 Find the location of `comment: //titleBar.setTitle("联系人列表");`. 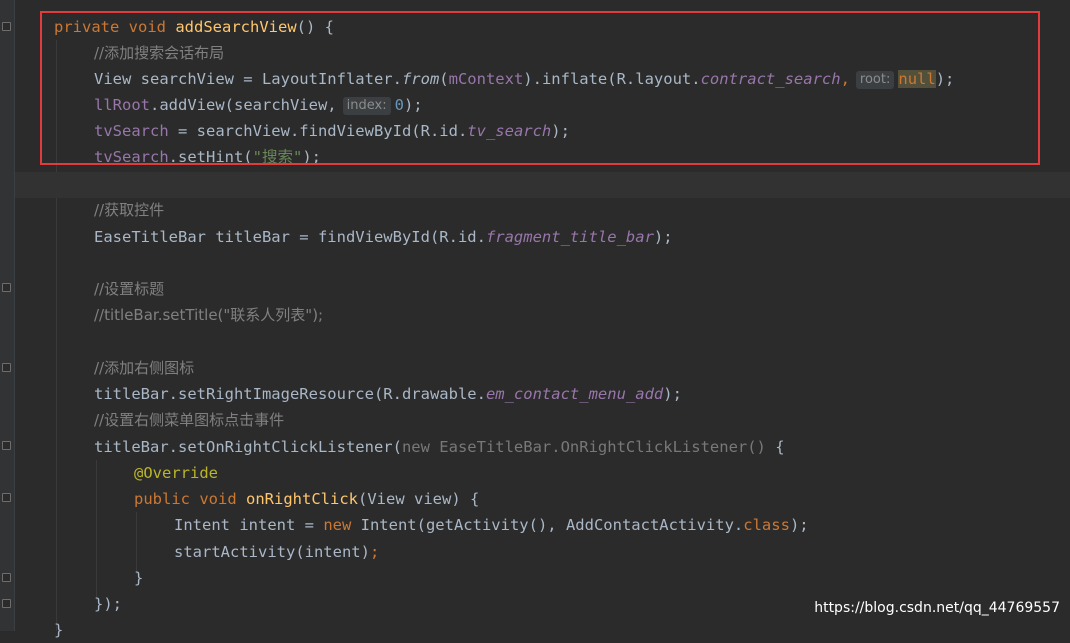

comment: //titleBar.setTitle("联系人列表"); is located at coordinates (209, 315).